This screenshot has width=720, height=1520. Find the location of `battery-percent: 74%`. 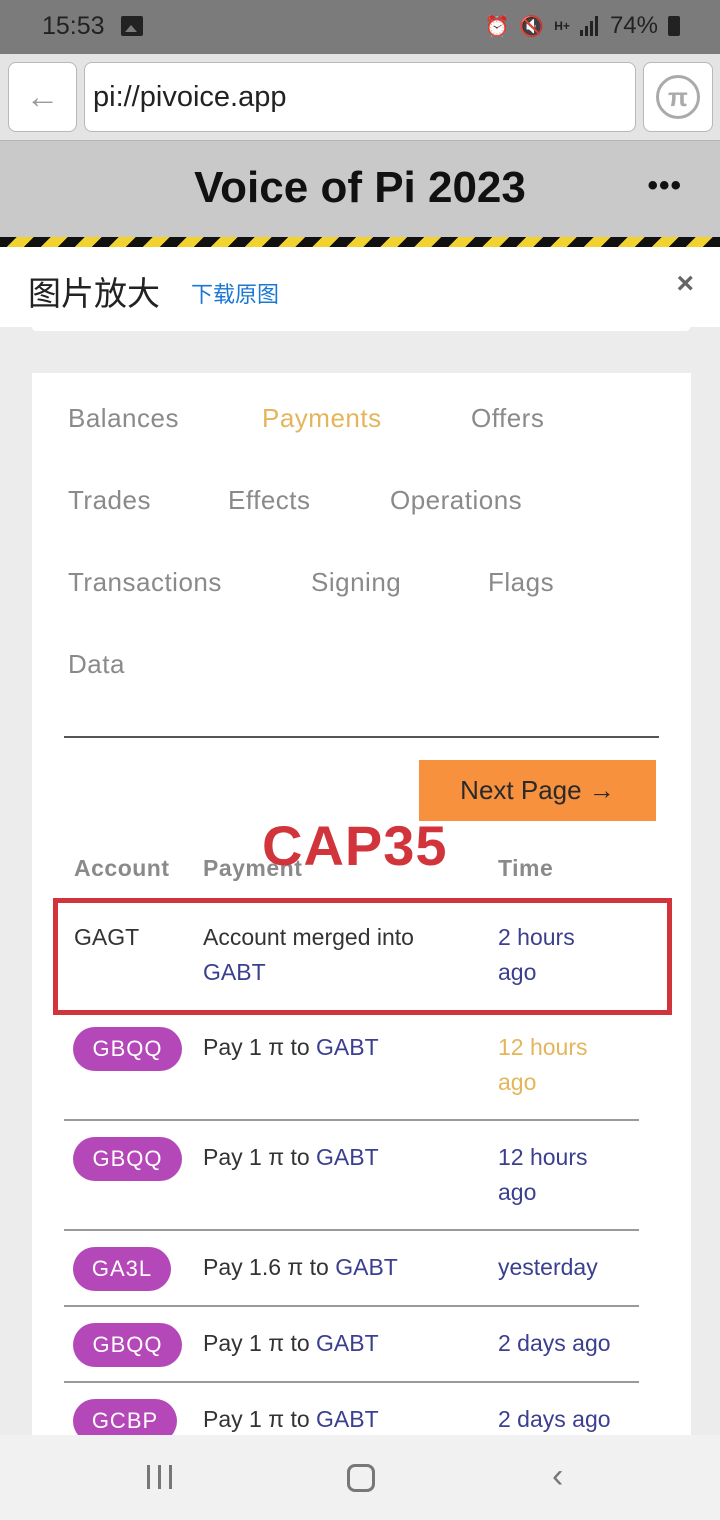

battery-percent: 74% is located at coordinates (633, 25).